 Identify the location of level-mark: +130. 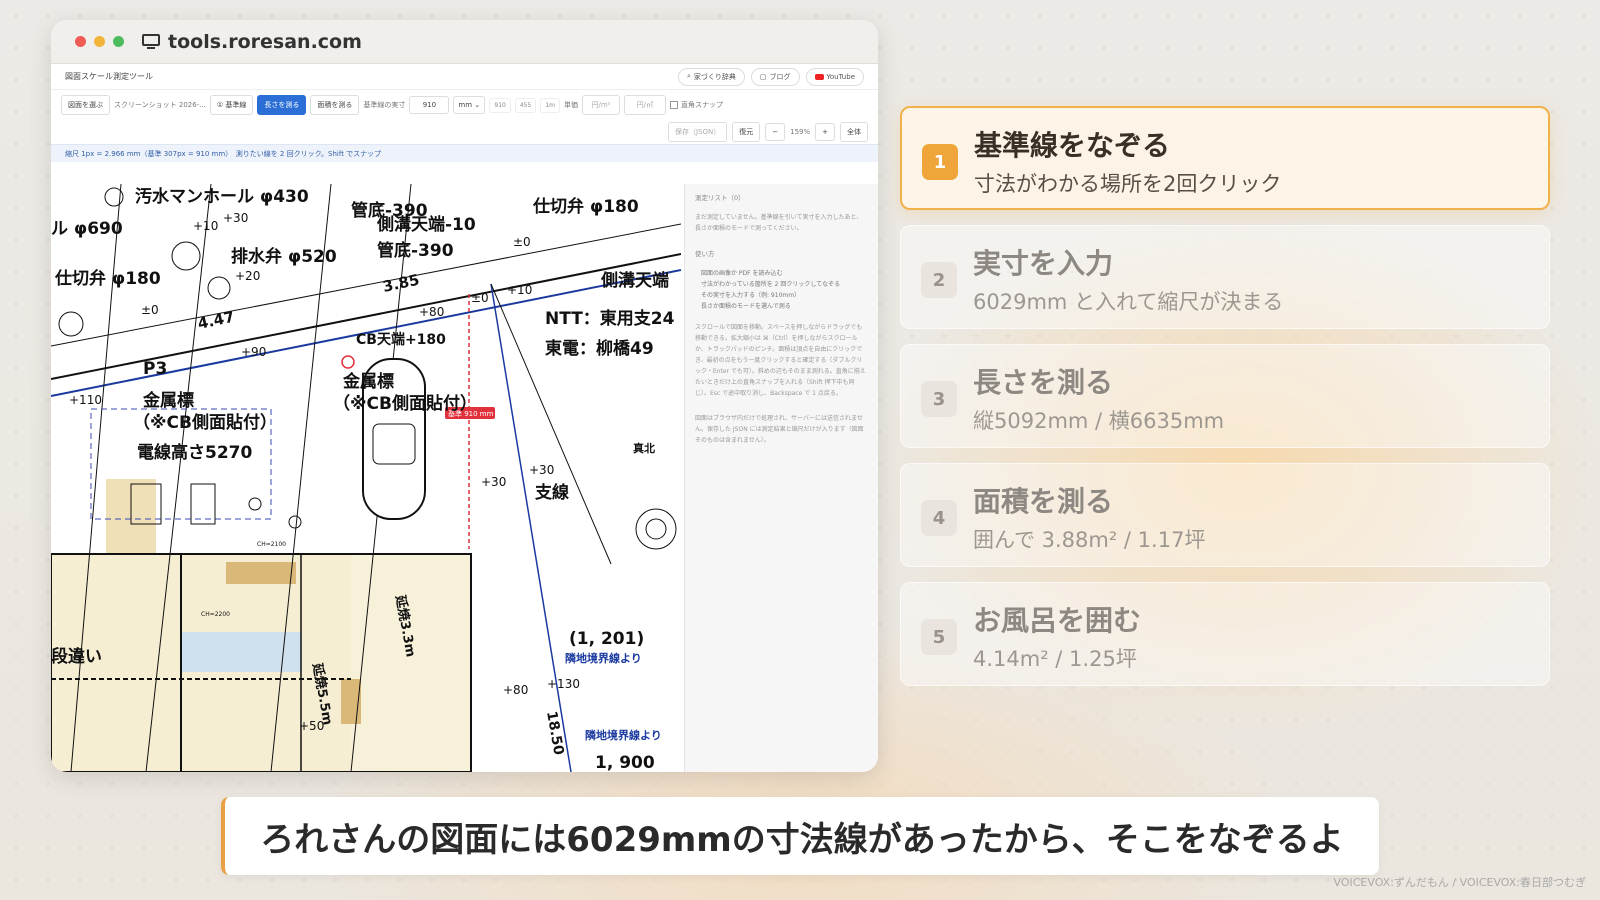
(563, 684).